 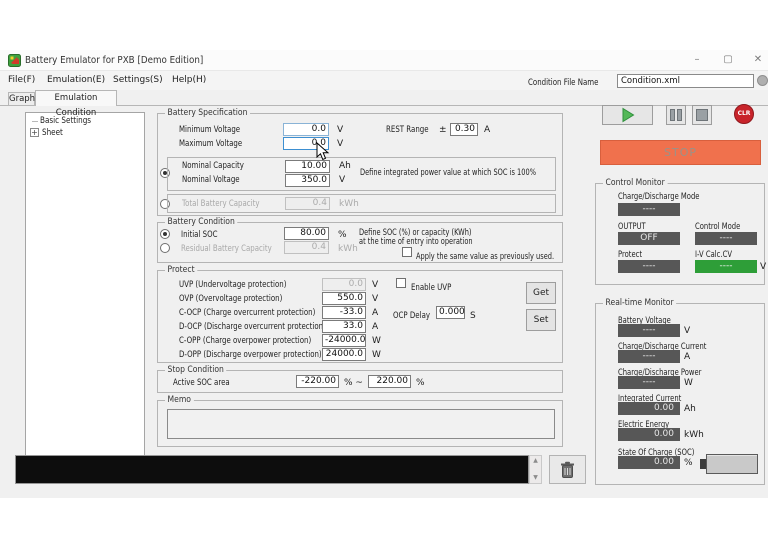 What do you see at coordinates (375, 313) in the screenshot?
I see `c-ocp-unit: A` at bounding box center [375, 313].